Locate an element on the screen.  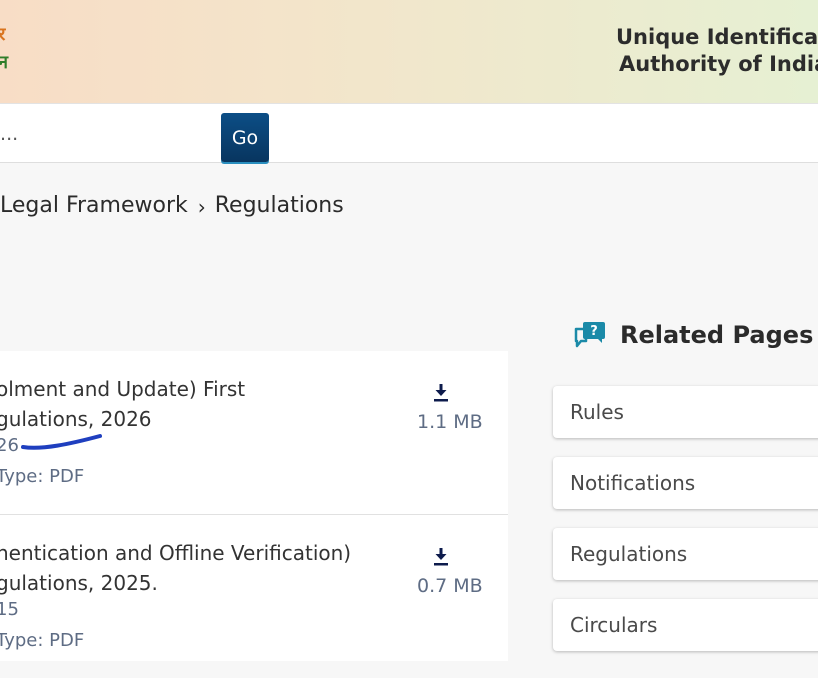
document-date: 15 is located at coordinates (9, 609).